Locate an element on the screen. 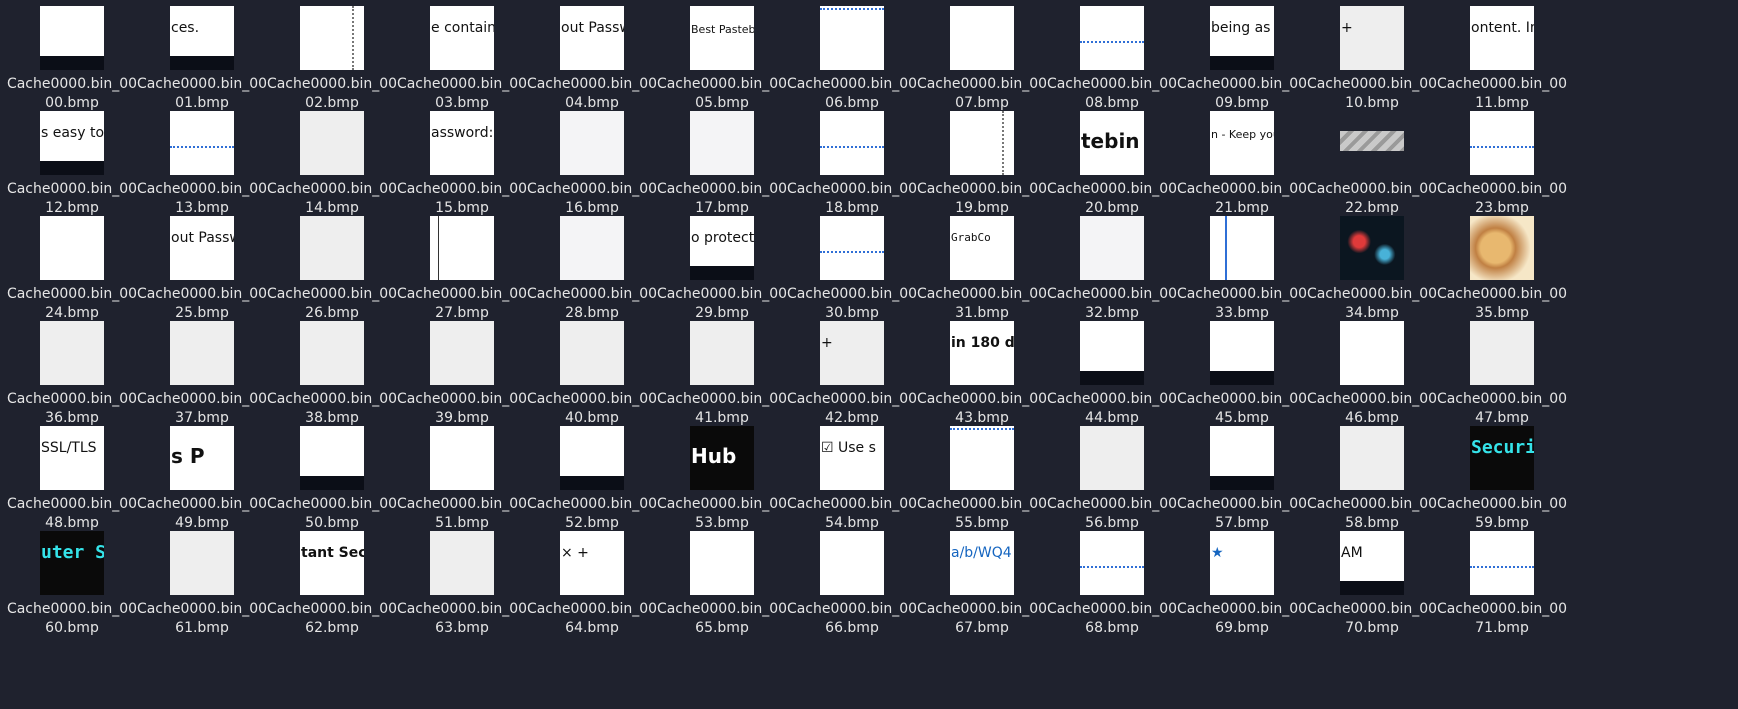 The width and height of the screenshot is (1738, 709). file-name: Cache0000.bin_00 65.bmp is located at coordinates (722, 618).